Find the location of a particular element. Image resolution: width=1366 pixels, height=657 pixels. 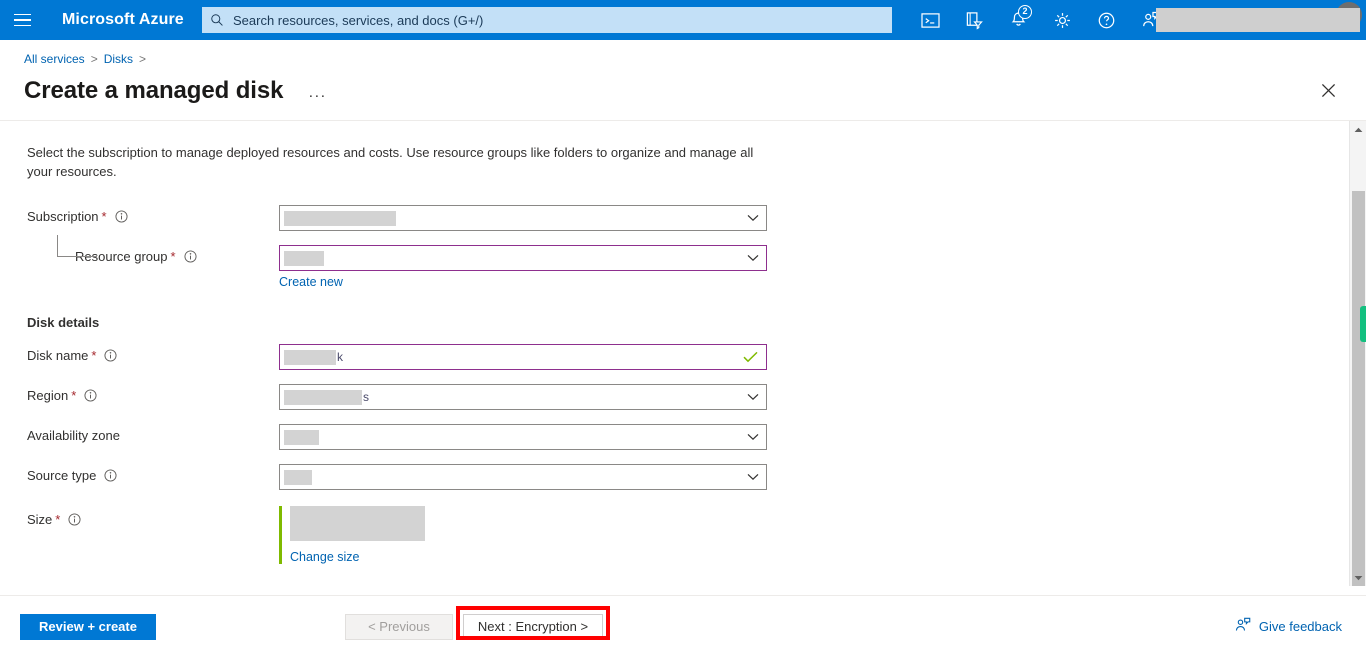

next-encryption-button: Next : Encryption > is located at coordinates (533, 626).